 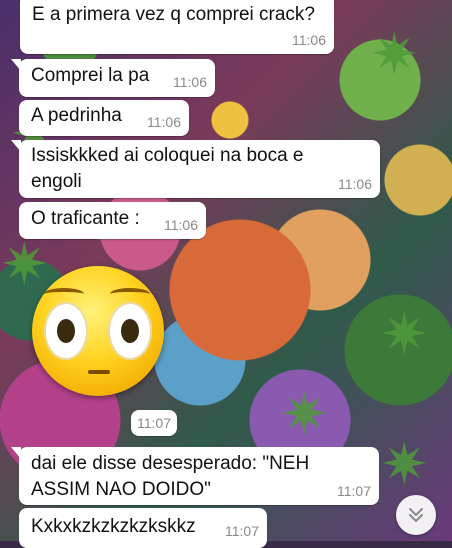 I want to click on message-text: E a primera vez q comprei crack?, so click(x=173, y=14).